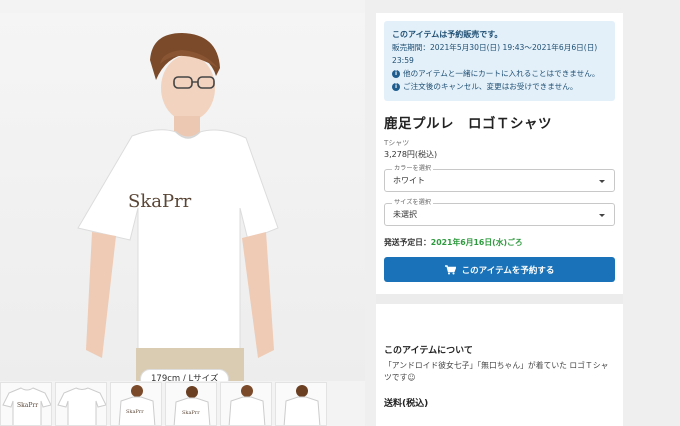  I want to click on thumbnail-strip: SkaPrr SkaPrr SkaPrr, so click(182, 404).